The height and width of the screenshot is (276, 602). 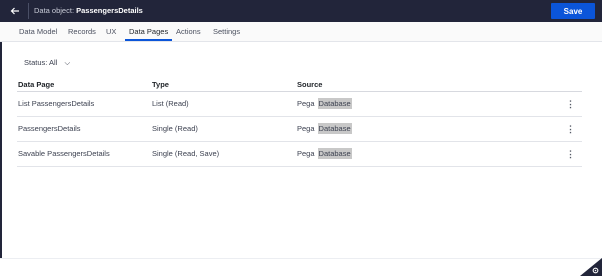 What do you see at coordinates (54, 10) in the screenshot?
I see `title-prefix: Data object:` at bounding box center [54, 10].